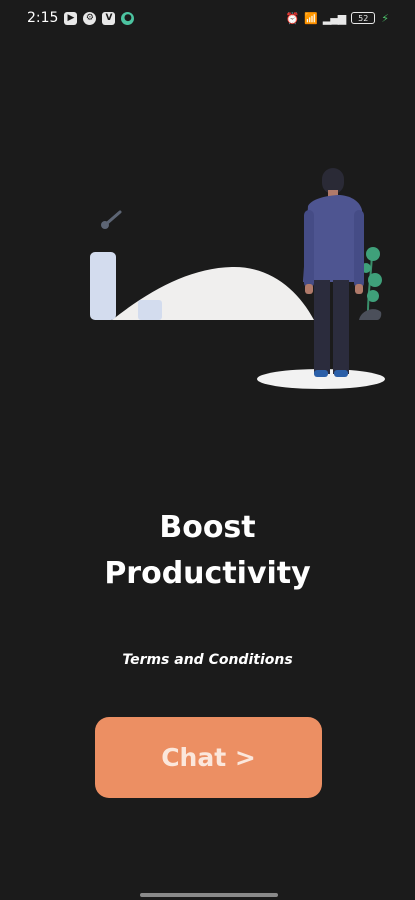  Describe the element at coordinates (209, 895) in the screenshot. I see `home-indicator` at that location.